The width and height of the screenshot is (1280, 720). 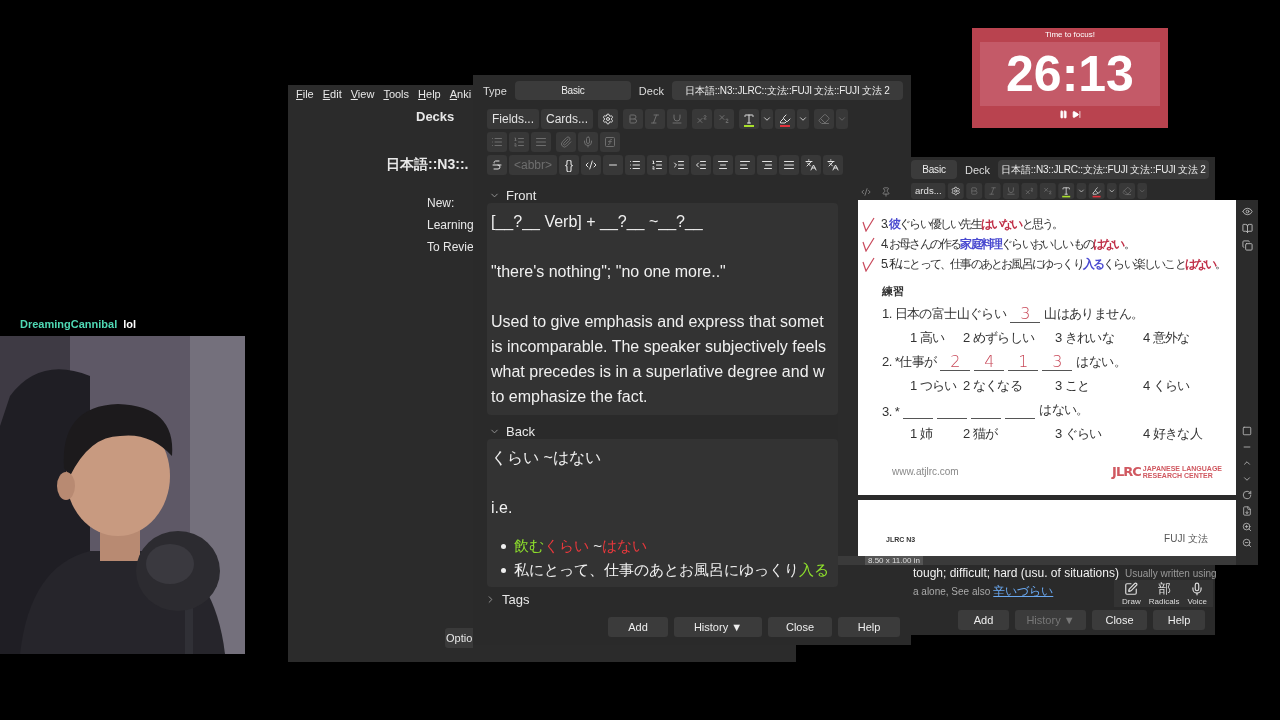 What do you see at coordinates (894, 560) in the screenshot?
I see `page-size-label: 8.50 x 11.00 in` at bounding box center [894, 560].